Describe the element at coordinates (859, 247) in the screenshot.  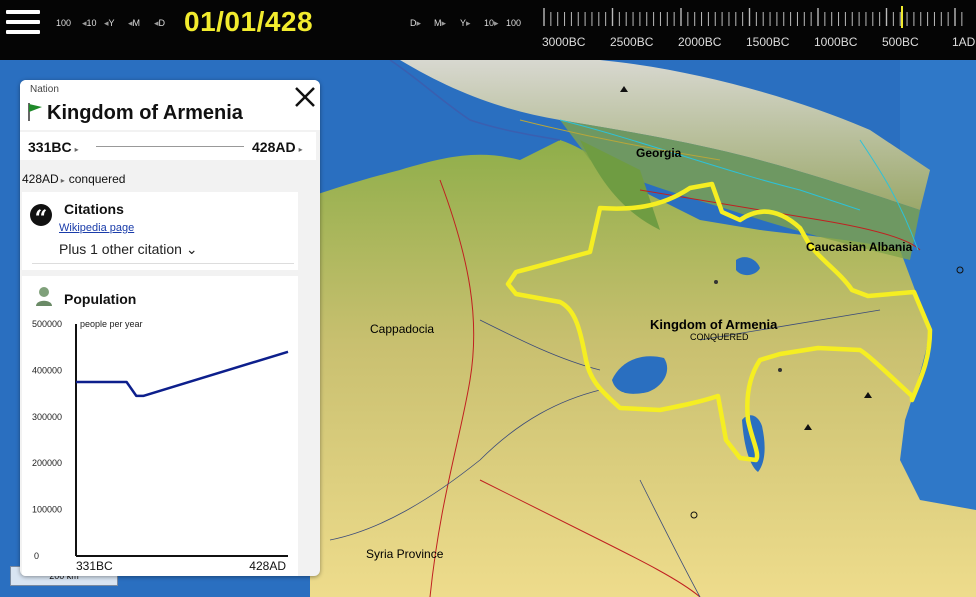
I see `map-label-caucasian-albania: Caucasian Albania` at that location.